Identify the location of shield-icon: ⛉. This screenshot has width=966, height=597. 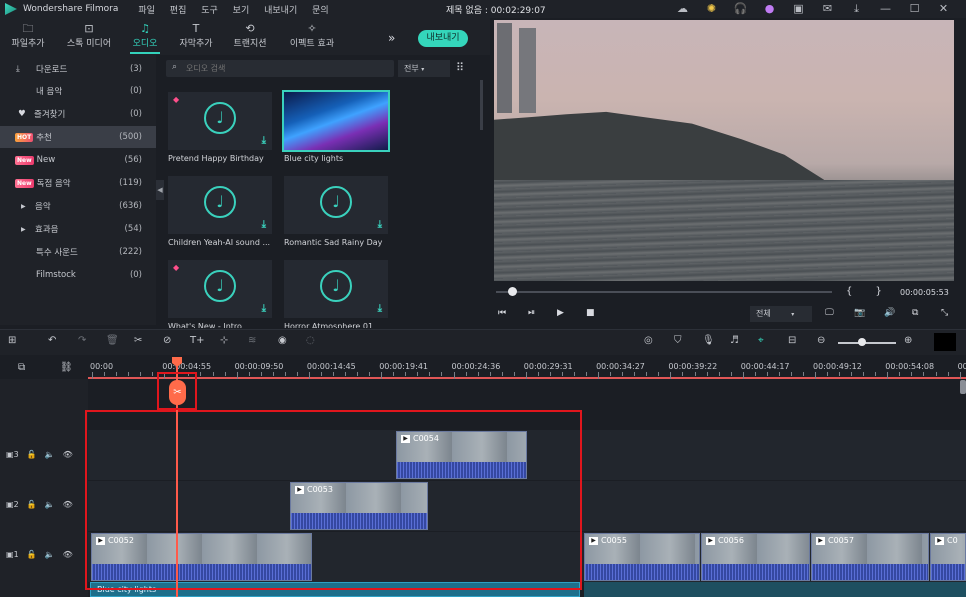
(678, 340).